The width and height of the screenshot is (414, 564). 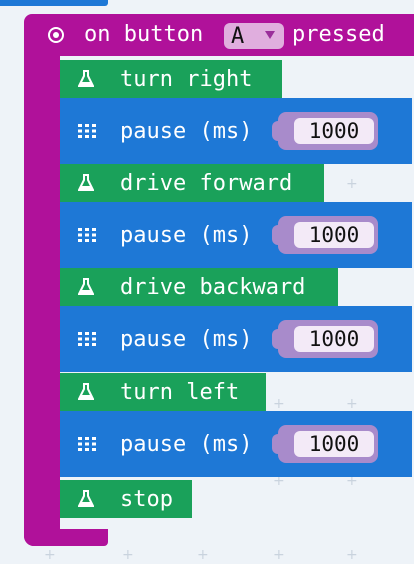 What do you see at coordinates (206, 183) in the screenshot?
I see `block-label: drive forward` at bounding box center [206, 183].